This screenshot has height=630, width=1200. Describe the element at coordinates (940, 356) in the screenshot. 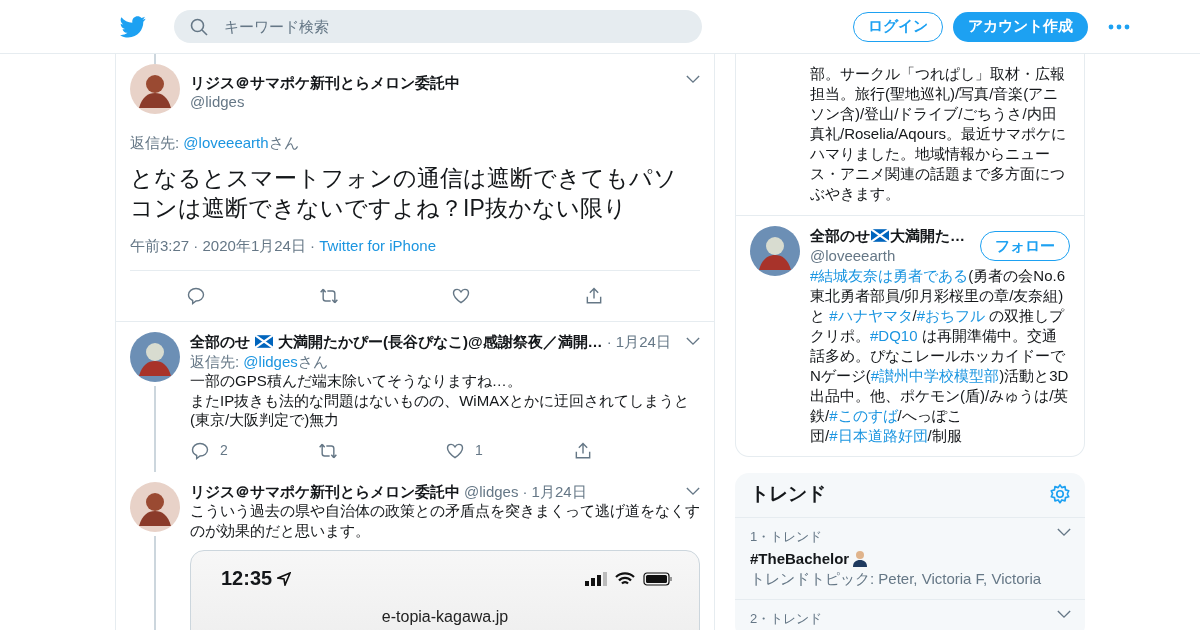

I see `user-bio: #結城友奈は勇者である(勇者の会No.6東北勇者部員/卯月彩桜里の章/友奈組)と #ハナヤマタ/#おちフル の双推しプクリポ。#DQ10 は再開準備中。交通話多め。ぴなこレールホッカイドーでNゲージ(#讃州中学校模型部)活動と3D出品中。他、ポケモン(盾)/みゅうは/英鉄/#このすば/へっぽこ団/#日本道路好団/制服` at that location.